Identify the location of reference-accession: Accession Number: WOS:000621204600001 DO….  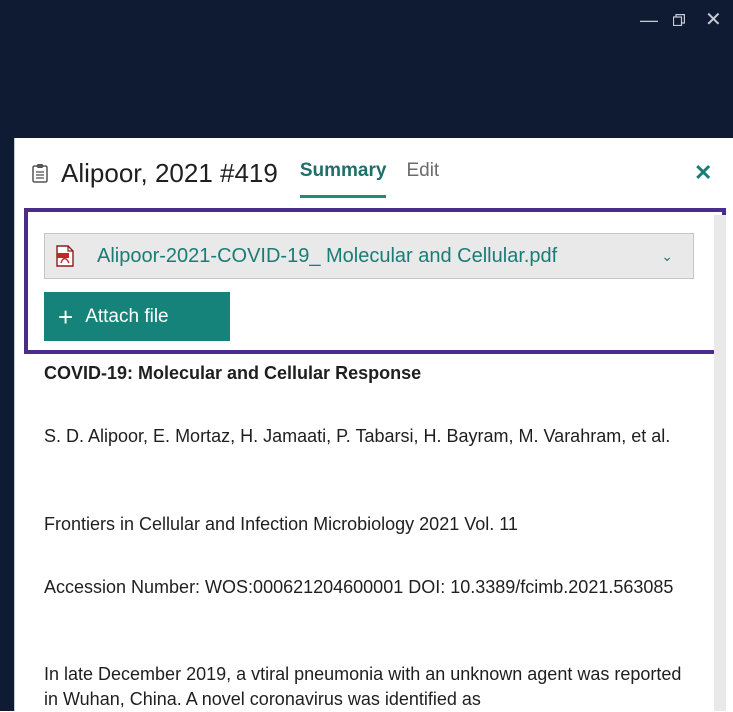
(359, 587).